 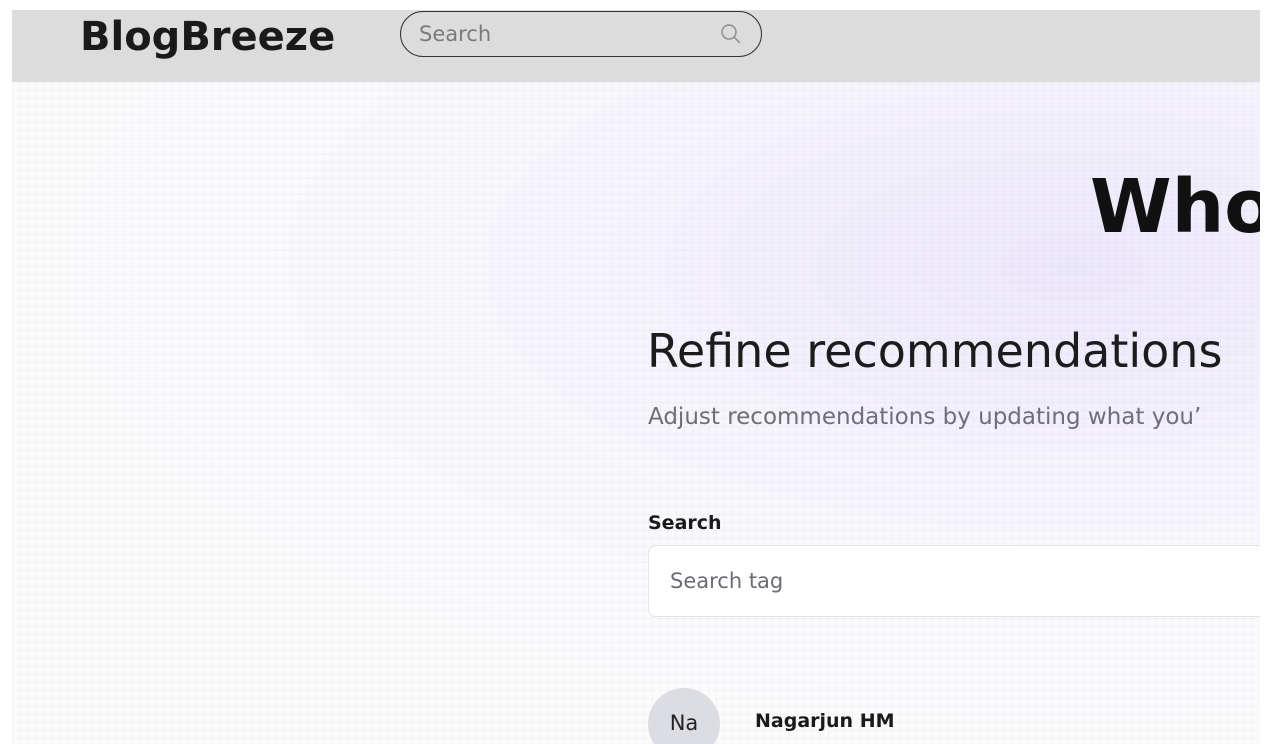 What do you see at coordinates (684, 723) in the screenshot?
I see `avatar-initials: Na` at bounding box center [684, 723].